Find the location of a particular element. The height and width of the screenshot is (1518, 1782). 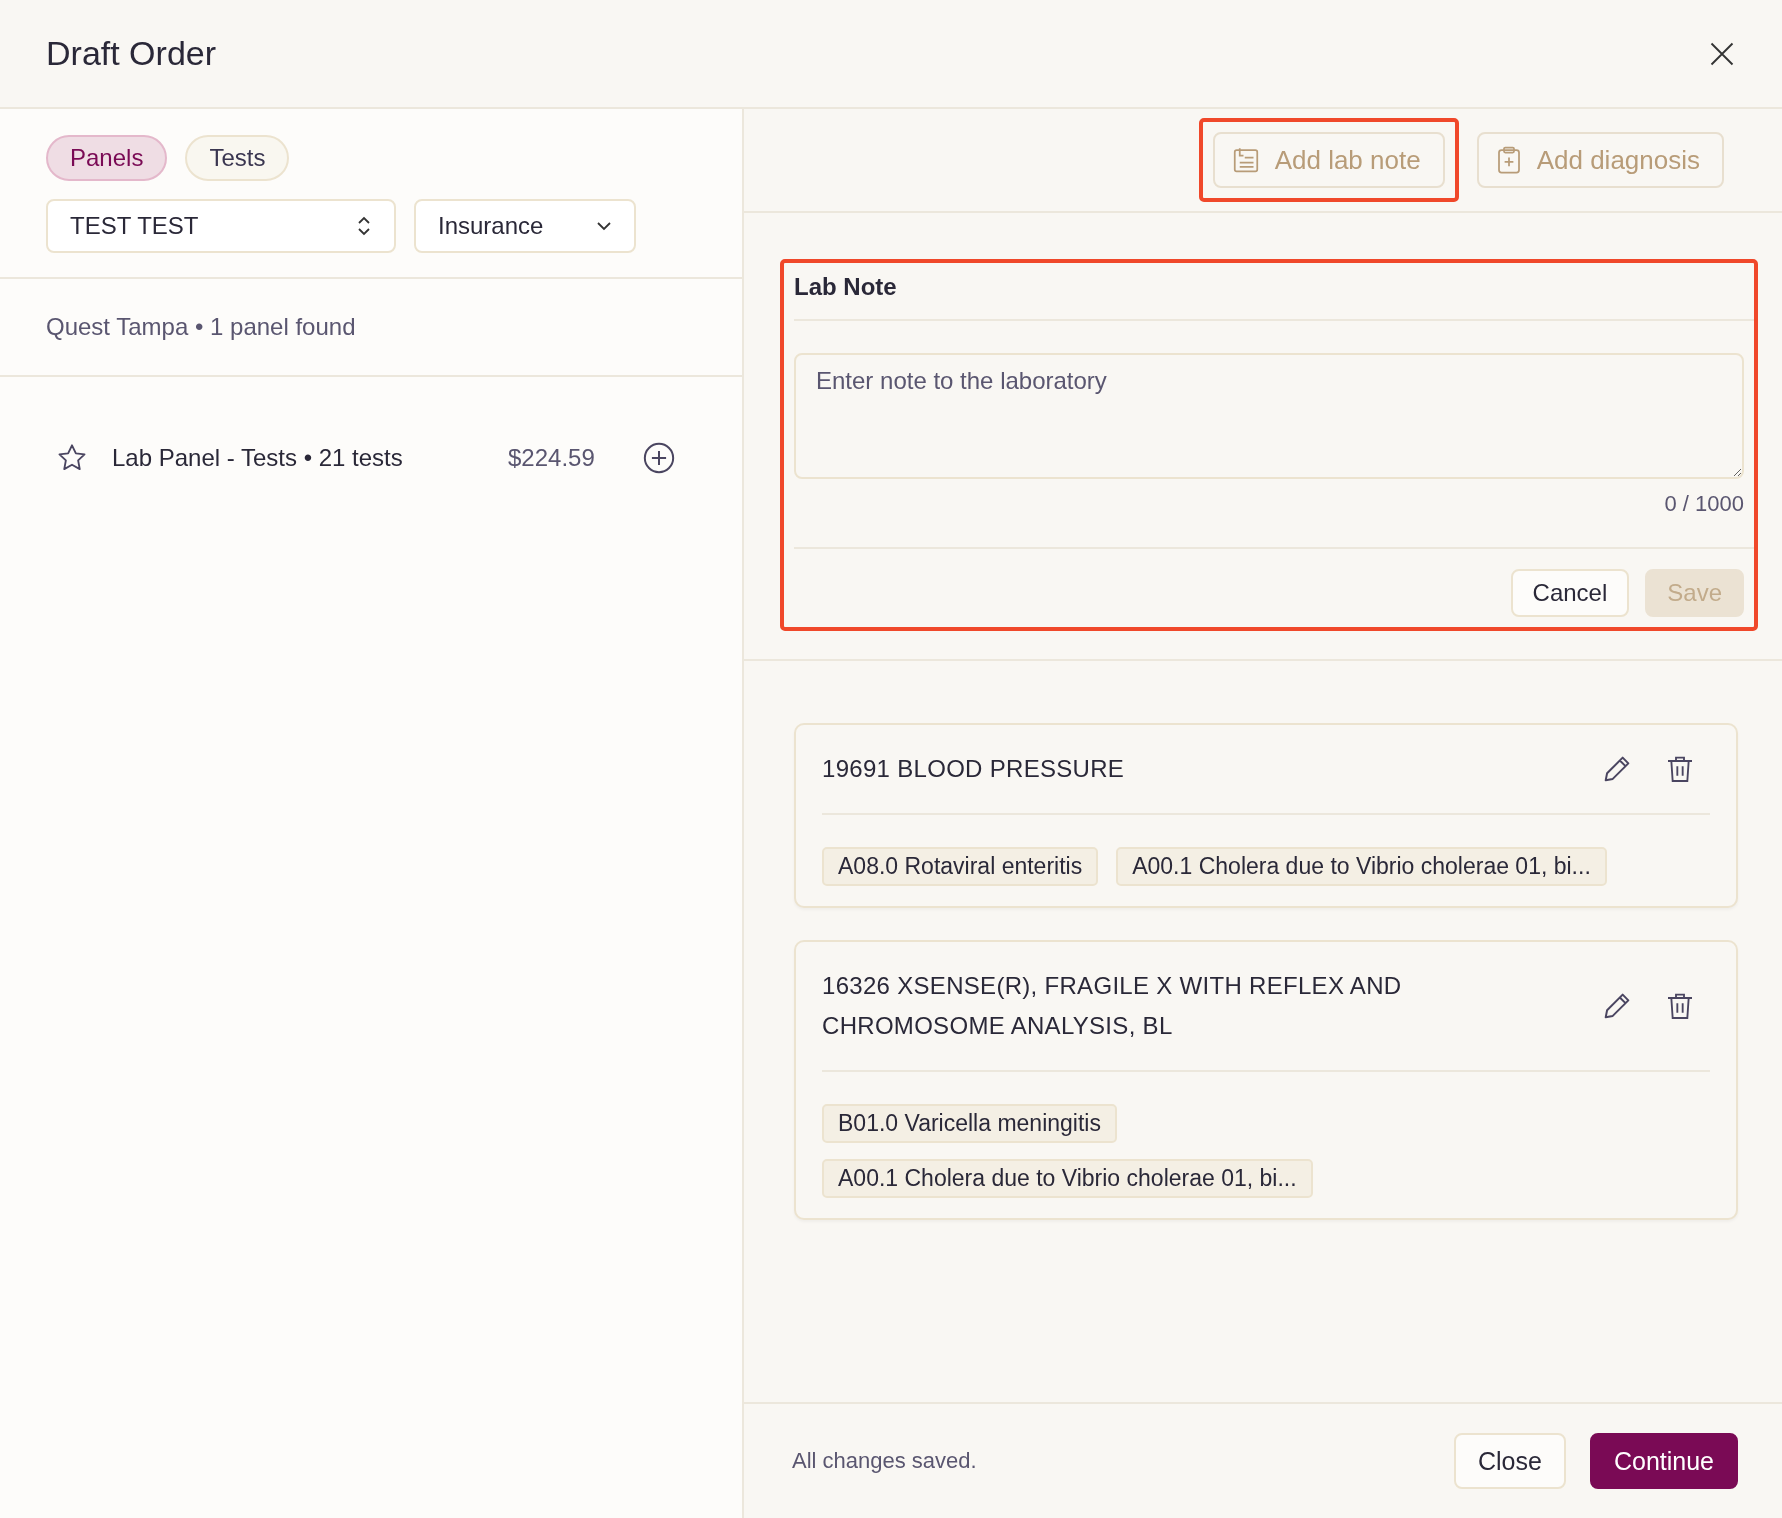

diagnosis-tag: A08.0 Rotaviral enteritis is located at coordinates (960, 866).